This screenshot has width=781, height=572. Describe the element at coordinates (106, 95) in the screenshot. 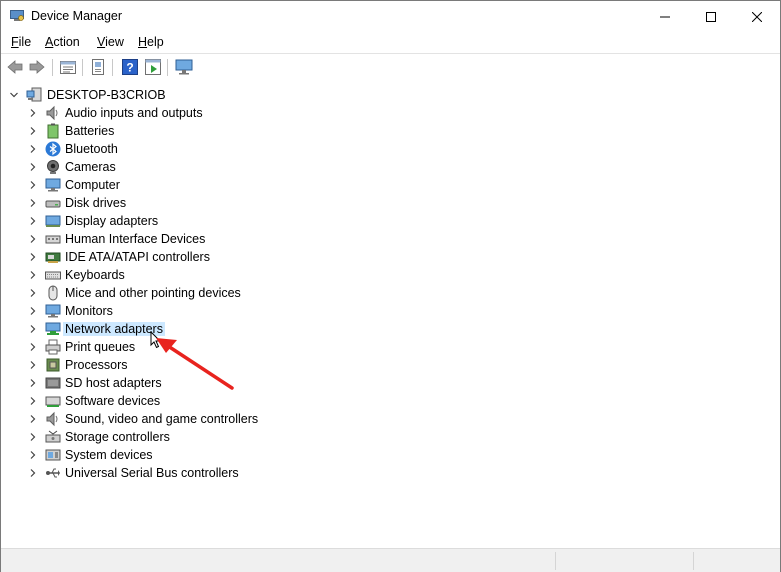

I see `tree-root-label: DESKTOP-B3CRIOB` at that location.